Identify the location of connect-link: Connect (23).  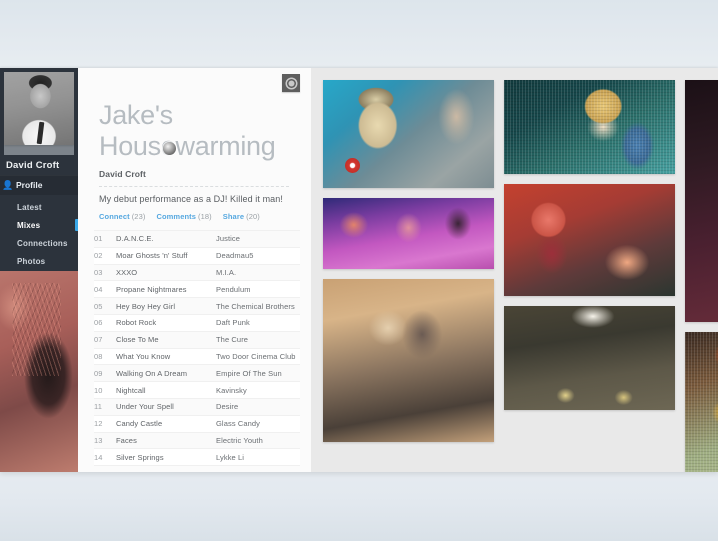
(122, 216).